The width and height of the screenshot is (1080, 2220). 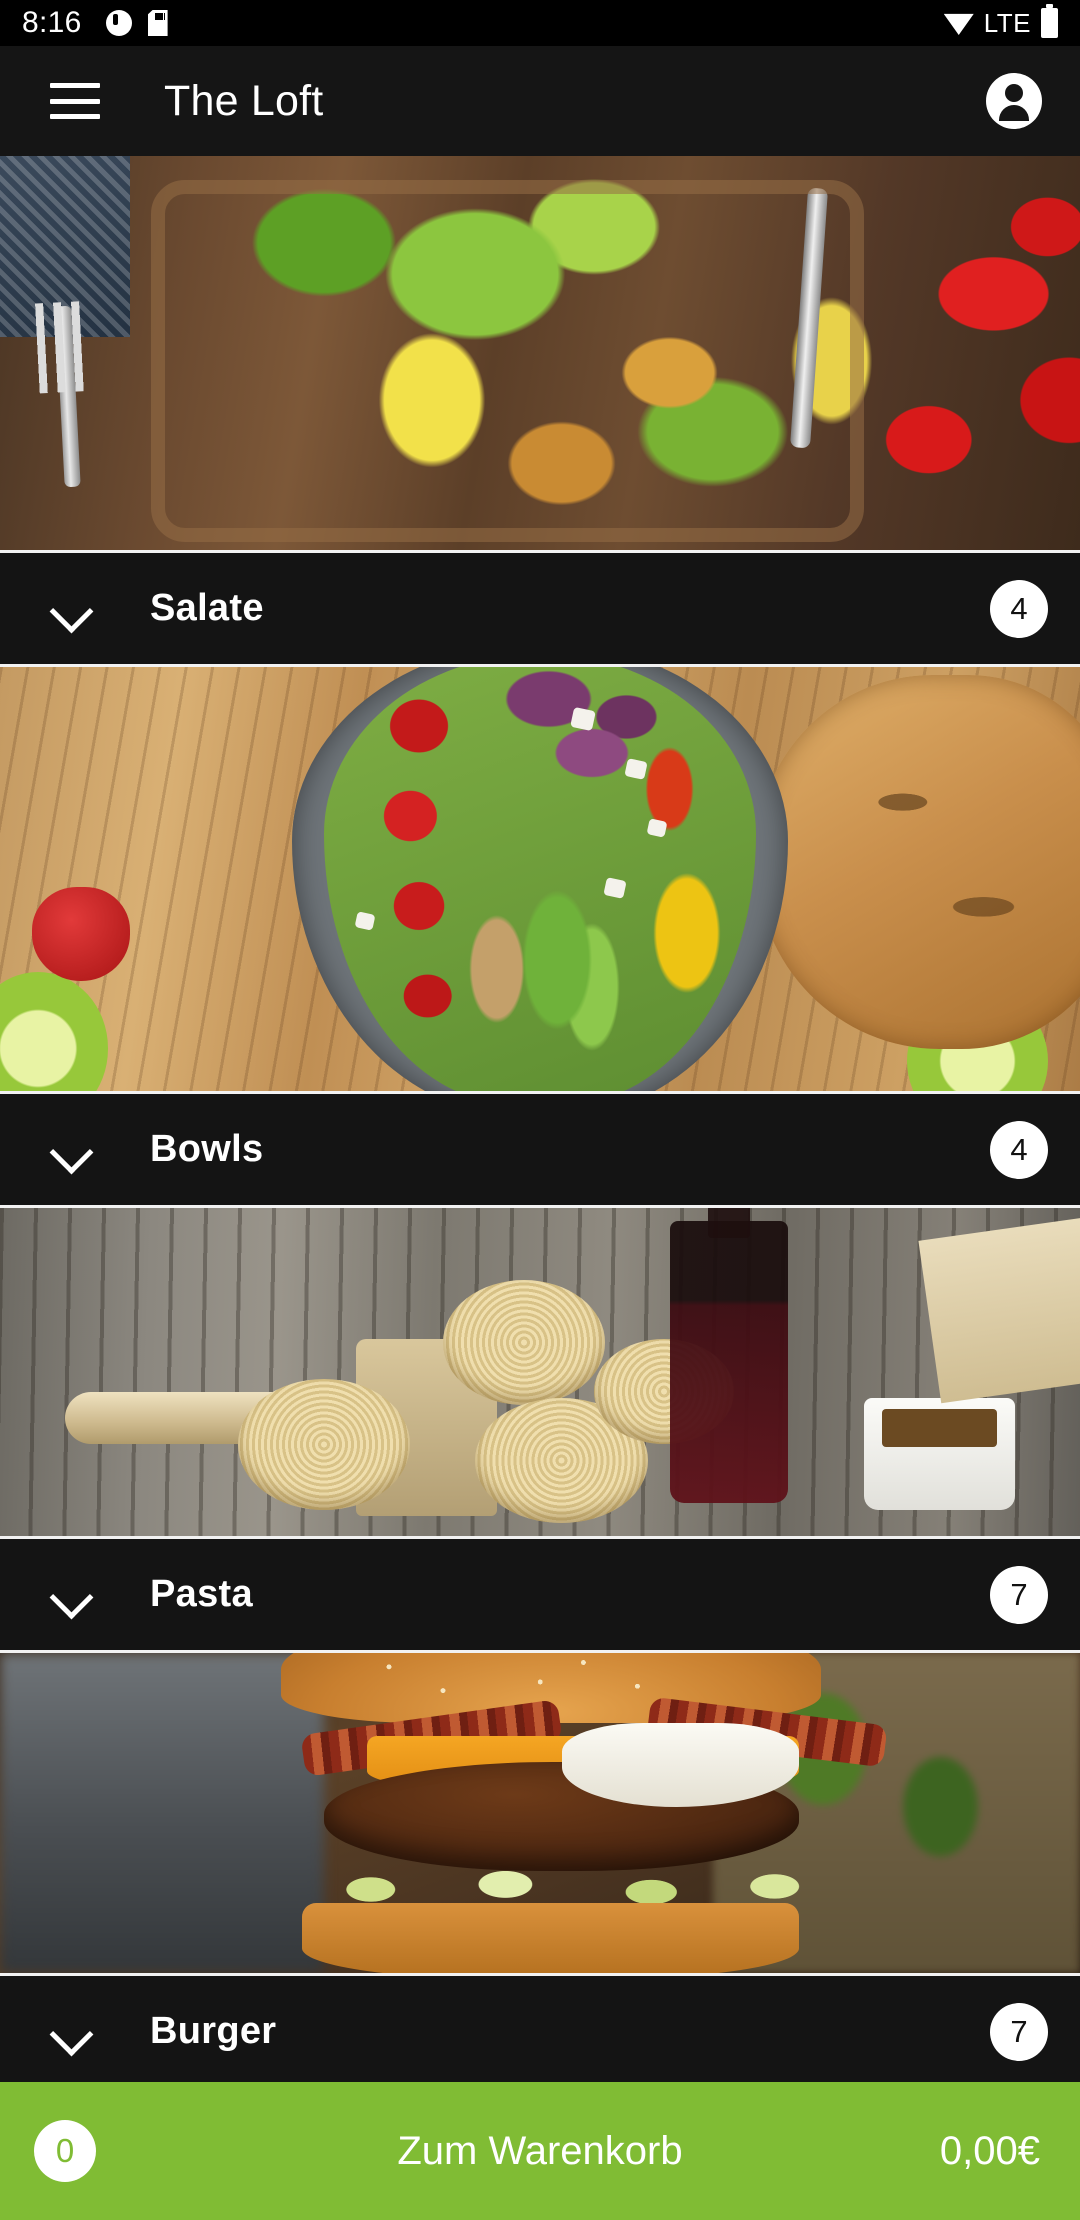 What do you see at coordinates (81, 934) in the screenshot?
I see `strawberry-decor` at bounding box center [81, 934].